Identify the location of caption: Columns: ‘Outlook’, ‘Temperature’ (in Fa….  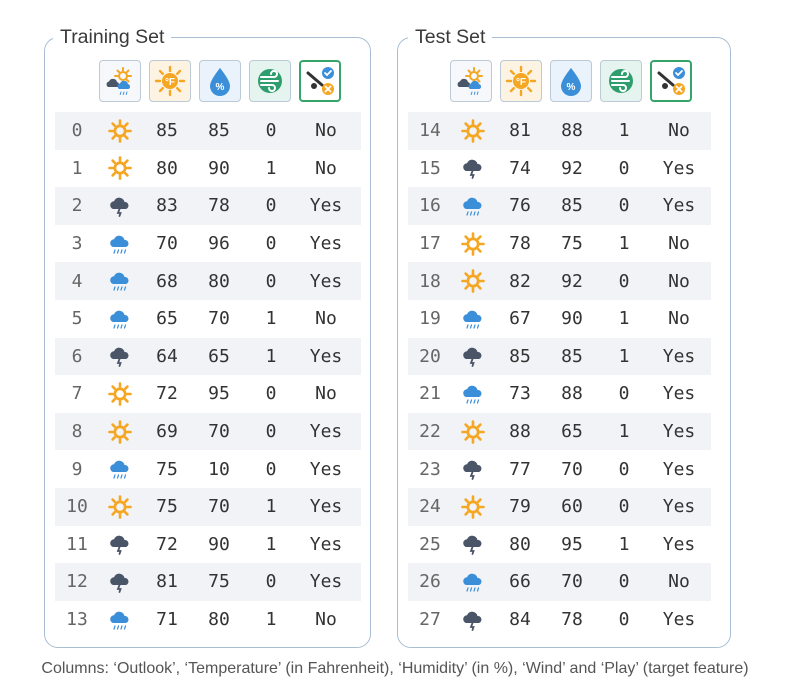
(395, 668).